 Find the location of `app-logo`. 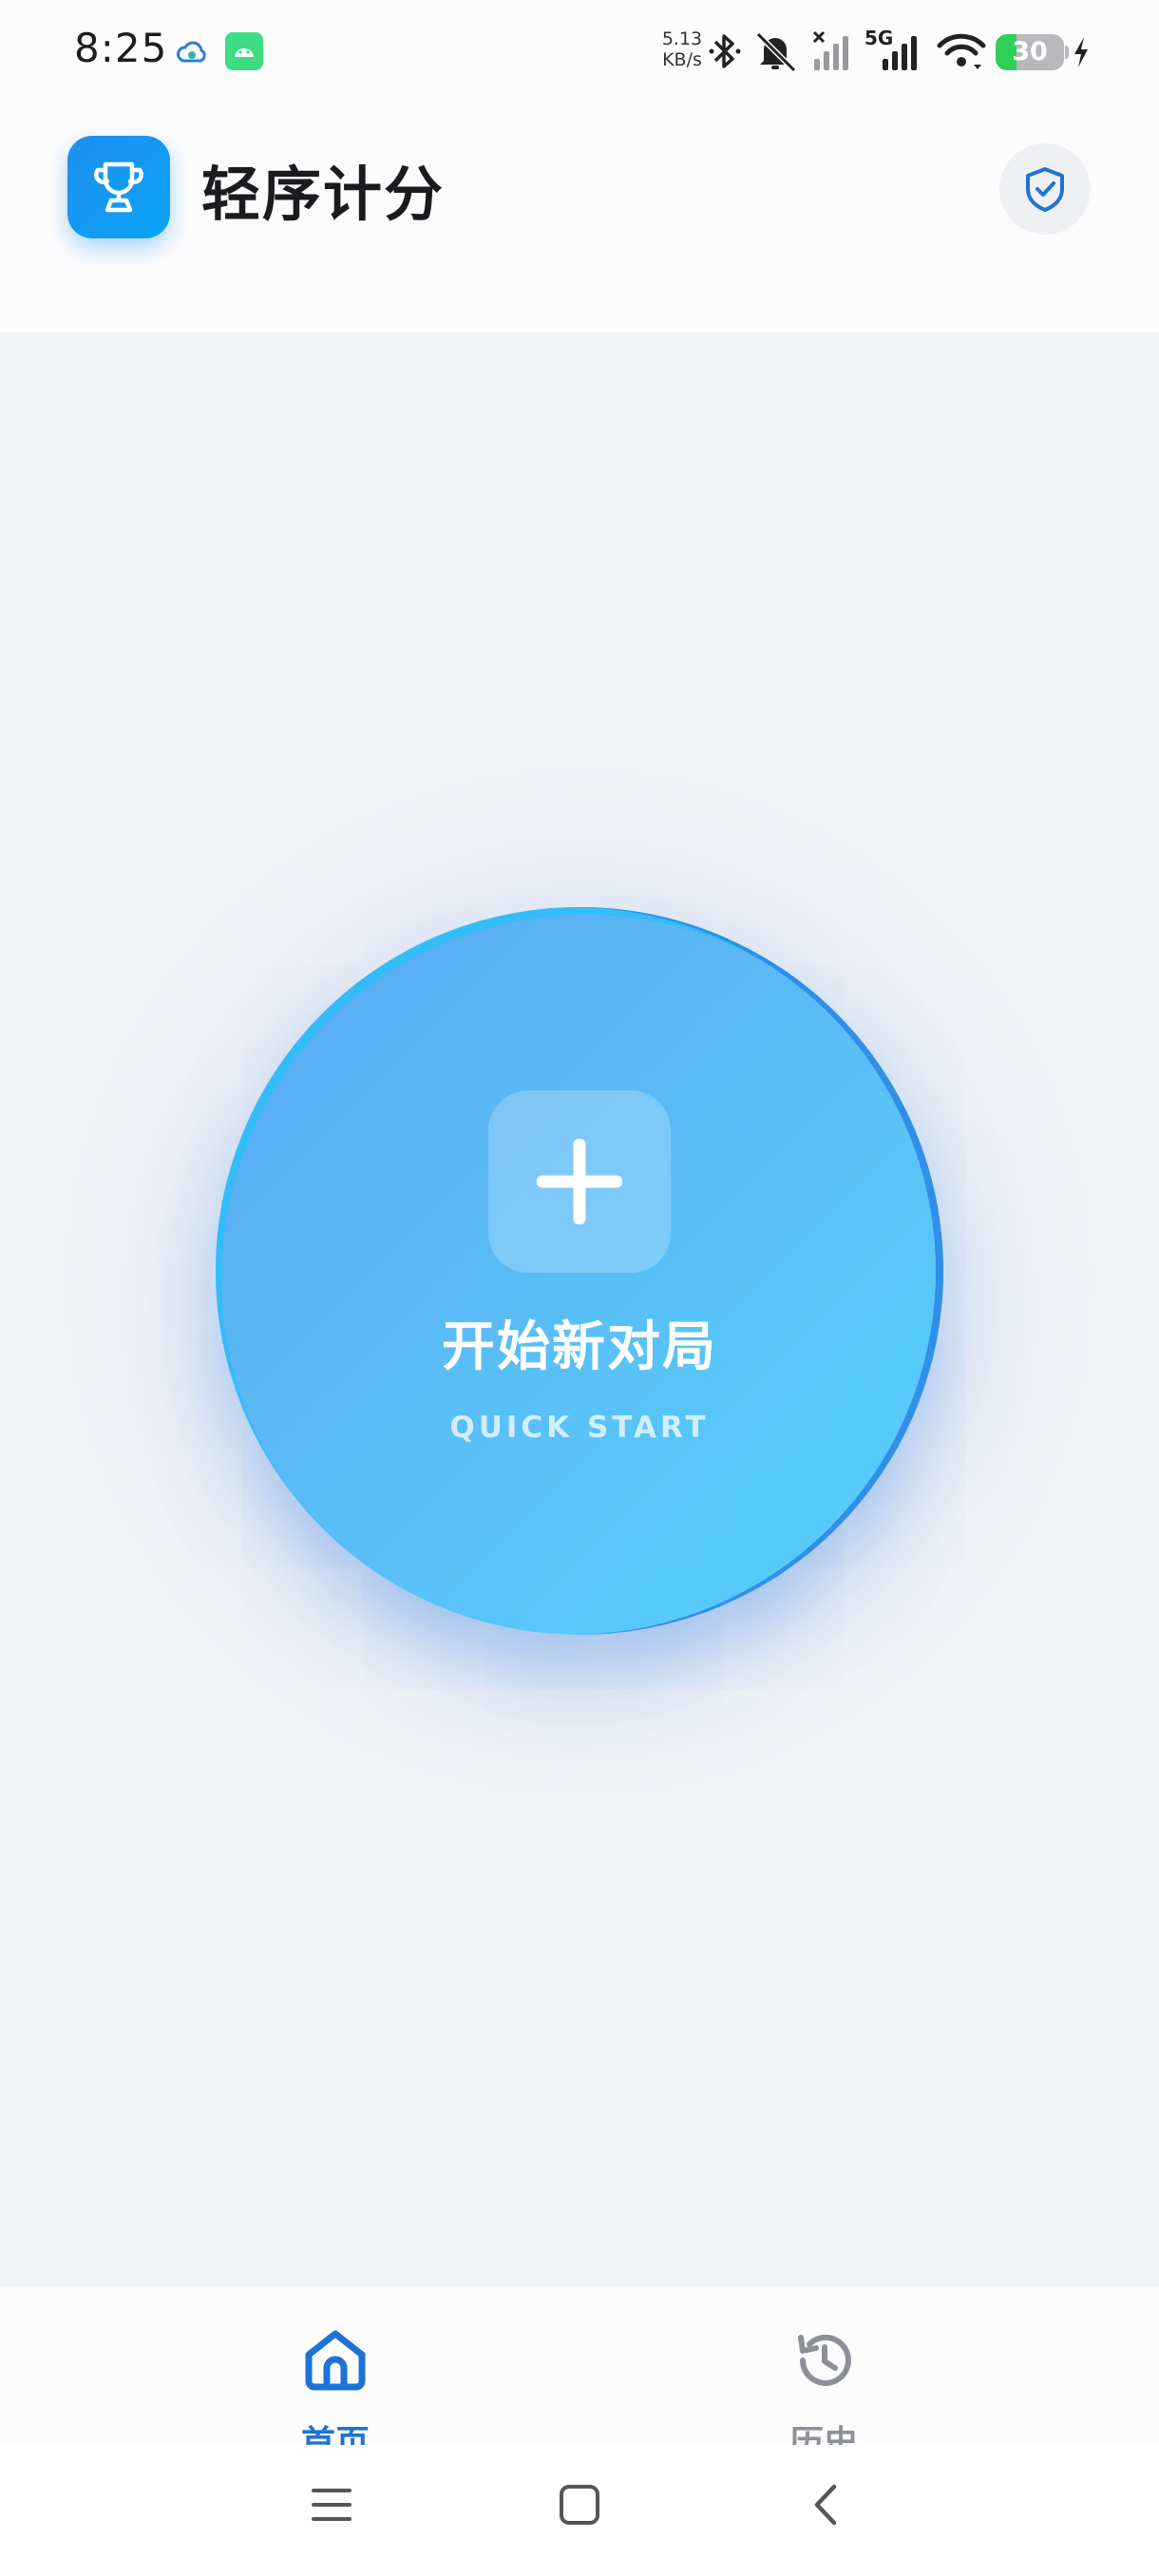

app-logo is located at coordinates (118, 187).